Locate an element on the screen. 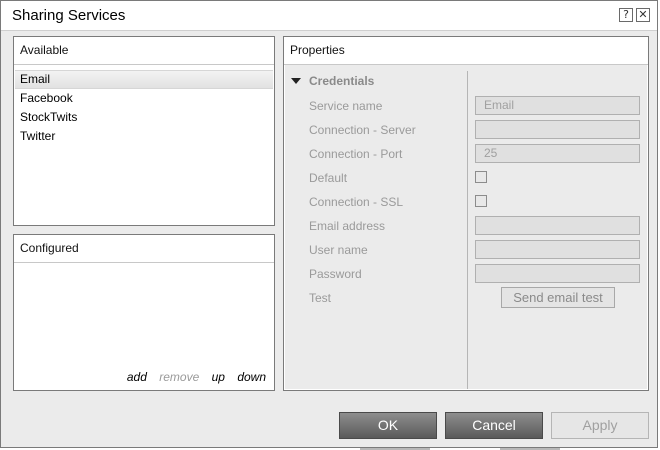  up-link: up is located at coordinates (218, 377).